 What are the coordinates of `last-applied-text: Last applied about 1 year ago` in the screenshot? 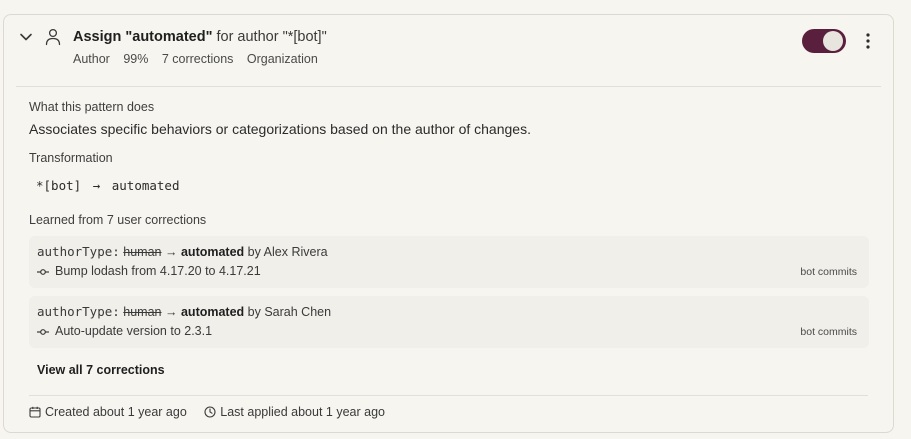 It's located at (302, 412).